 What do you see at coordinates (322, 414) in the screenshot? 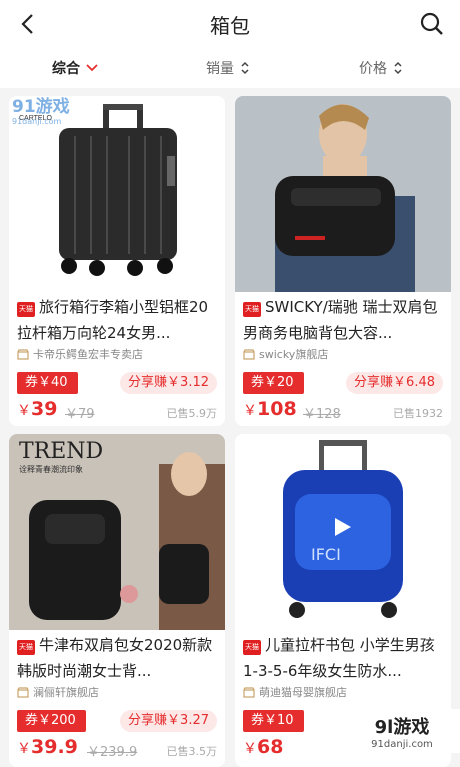
I see `original-price: ￥128` at bounding box center [322, 414].